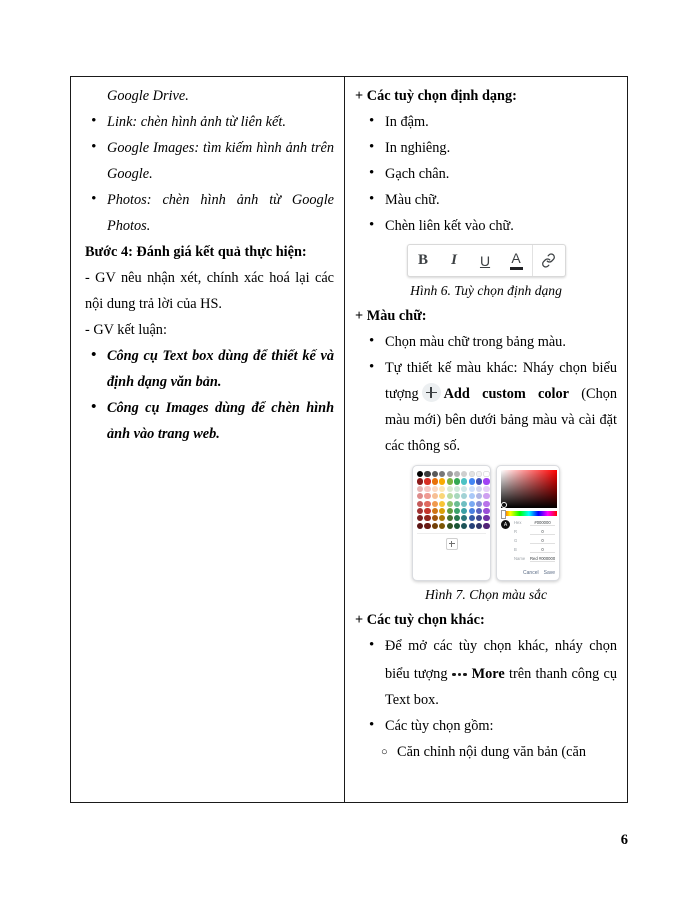  What do you see at coordinates (504, 505) in the screenshot?
I see `sv-selector-handle` at bounding box center [504, 505].